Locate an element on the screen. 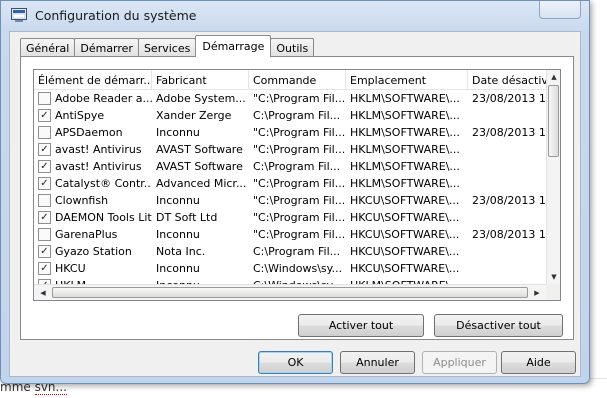  tab-general: Général is located at coordinates (48, 47).